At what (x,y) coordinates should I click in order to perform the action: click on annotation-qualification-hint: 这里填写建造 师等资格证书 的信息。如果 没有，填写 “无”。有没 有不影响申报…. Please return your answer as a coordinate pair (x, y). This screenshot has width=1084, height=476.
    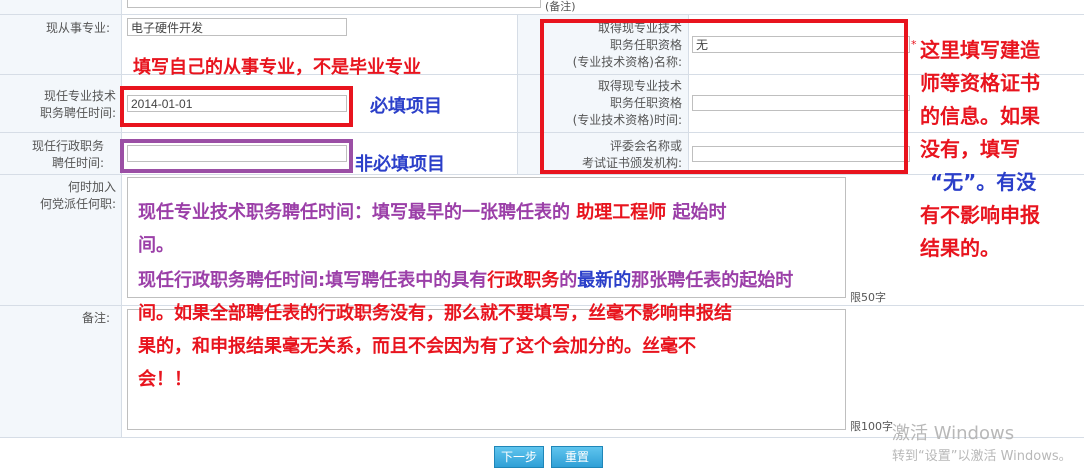
    Looking at the image, I should click on (980, 149).